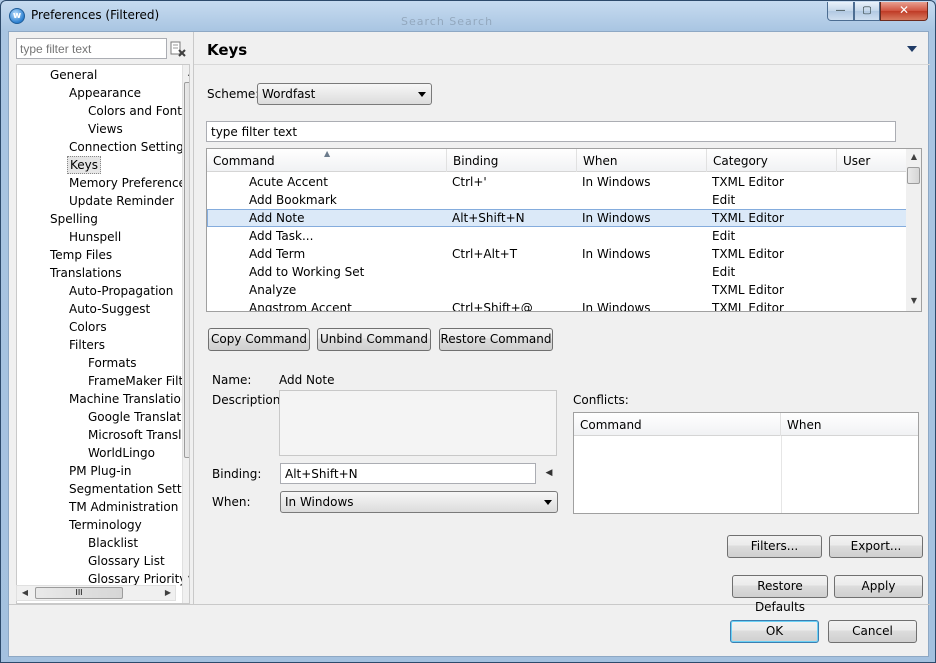 The image size is (936, 663). What do you see at coordinates (557, 272) in the screenshot?
I see `table-row: Add to Working Set Edit` at bounding box center [557, 272].